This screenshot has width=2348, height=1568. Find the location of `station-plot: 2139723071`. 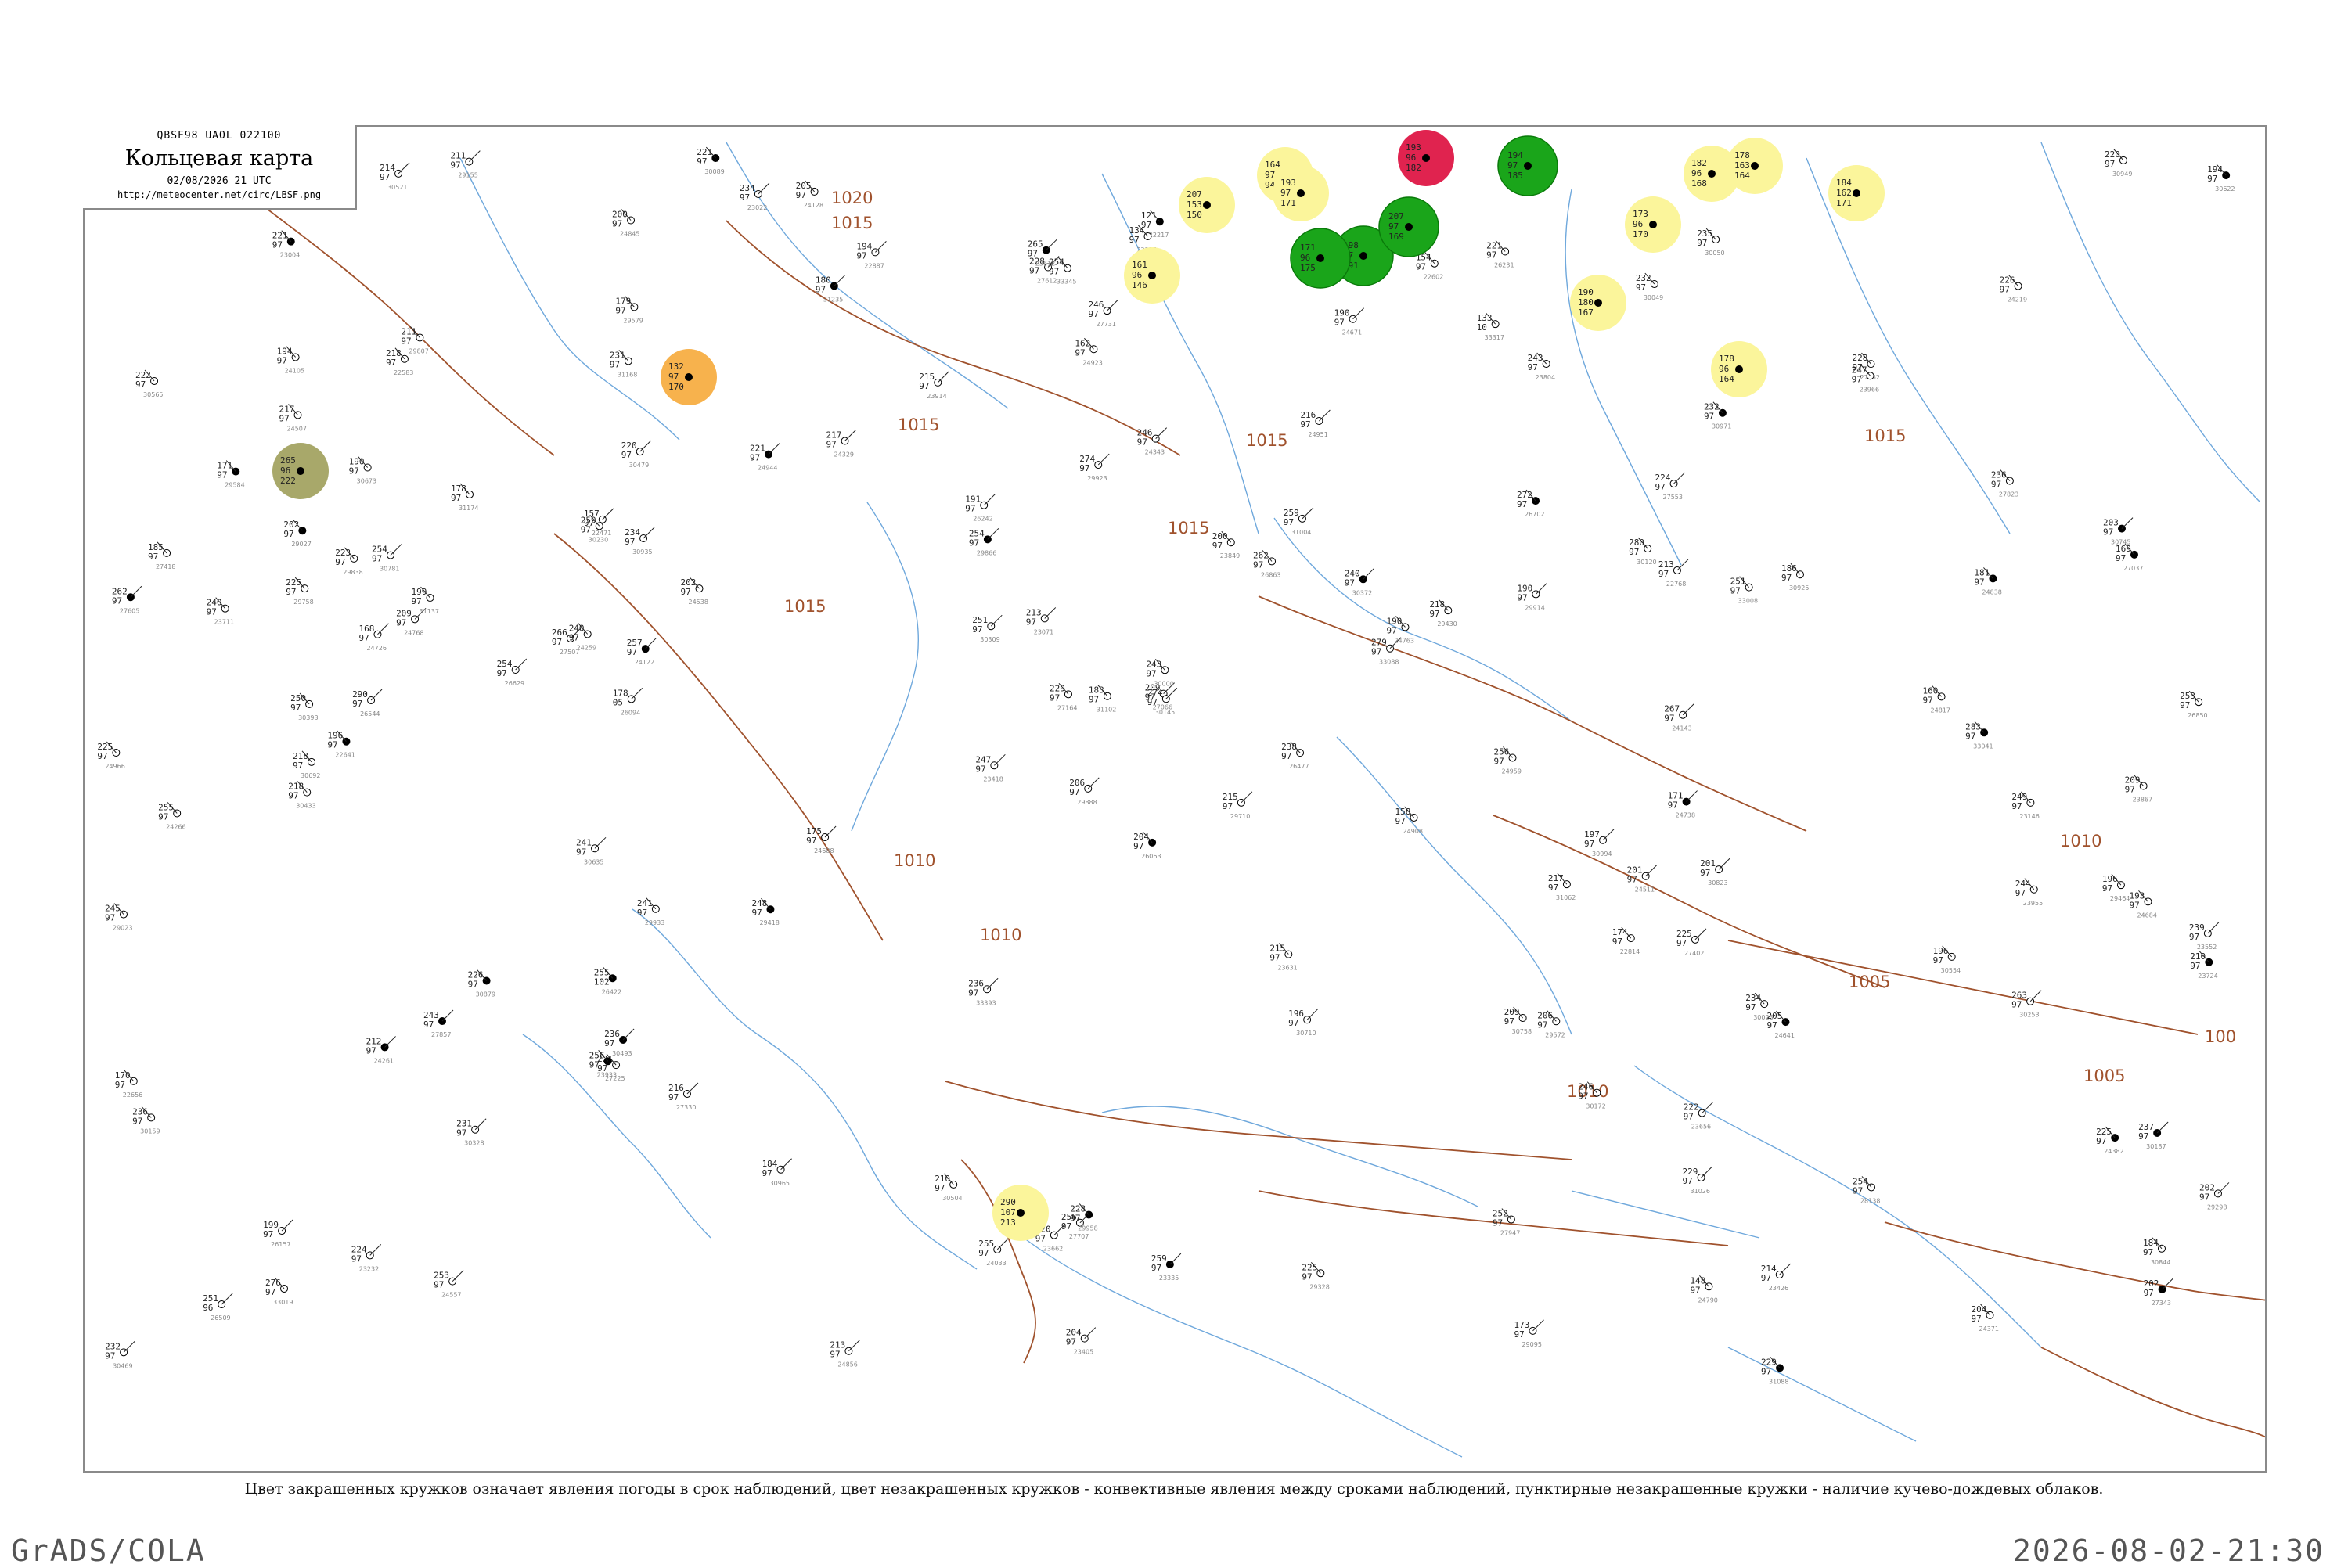

station-plot: 2139723071 is located at coordinates (1041, 621).